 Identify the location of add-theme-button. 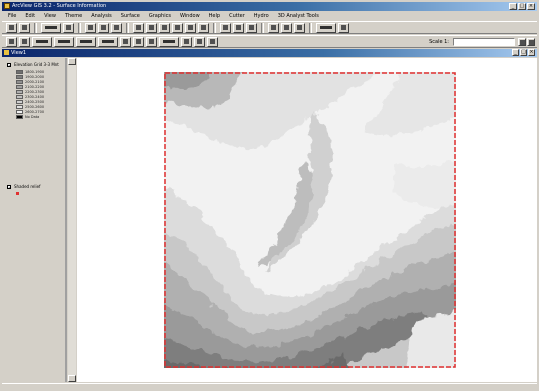
(24, 27).